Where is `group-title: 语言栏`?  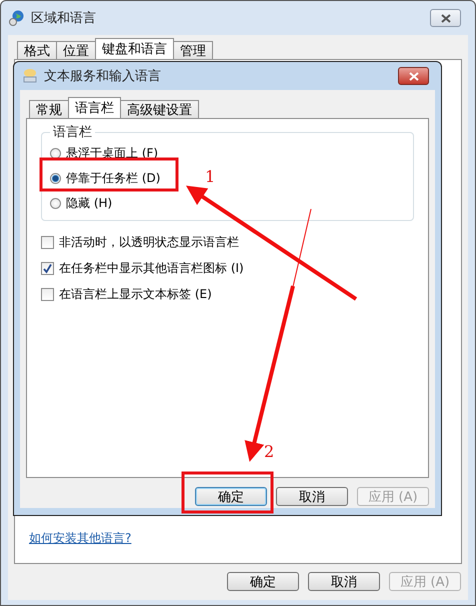
group-title: 语言栏 is located at coordinates (72, 132).